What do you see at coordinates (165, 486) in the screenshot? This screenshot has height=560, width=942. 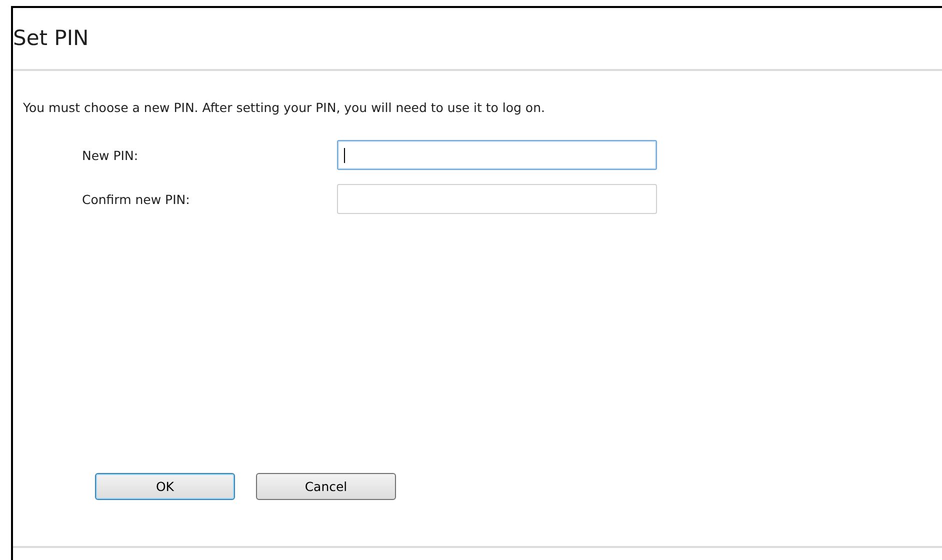 I see `dialog-button: OK` at bounding box center [165, 486].